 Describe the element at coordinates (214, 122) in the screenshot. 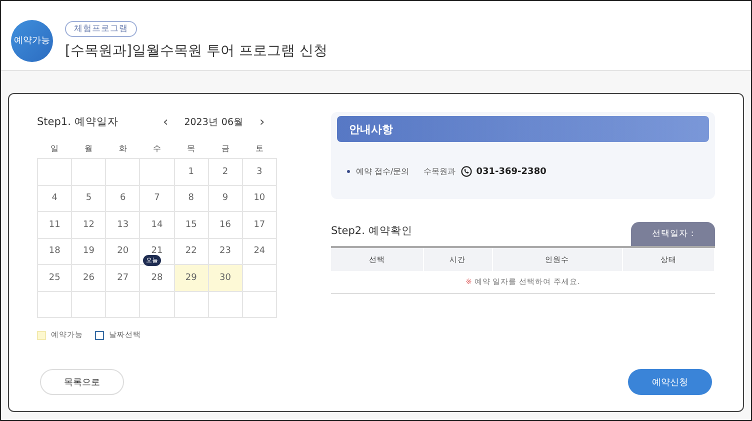

I see `month-label: 2023년 06월` at that location.